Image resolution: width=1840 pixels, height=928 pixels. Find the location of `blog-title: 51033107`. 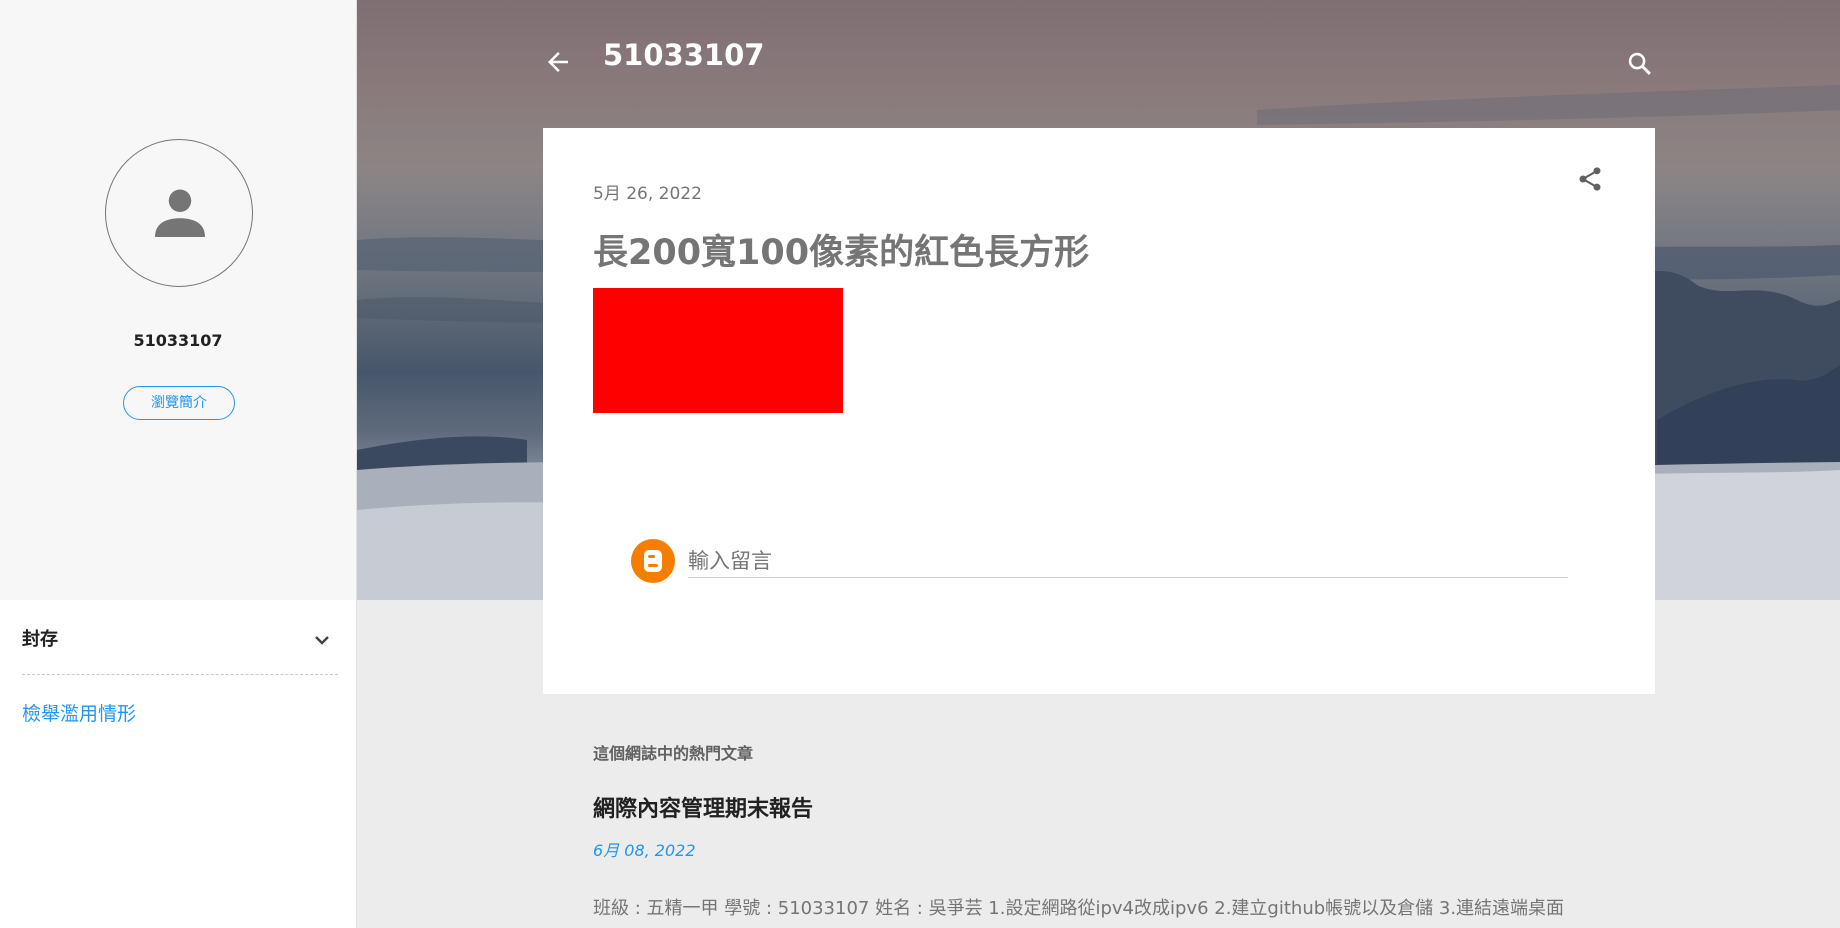

blog-title: 51033107 is located at coordinates (683, 55).